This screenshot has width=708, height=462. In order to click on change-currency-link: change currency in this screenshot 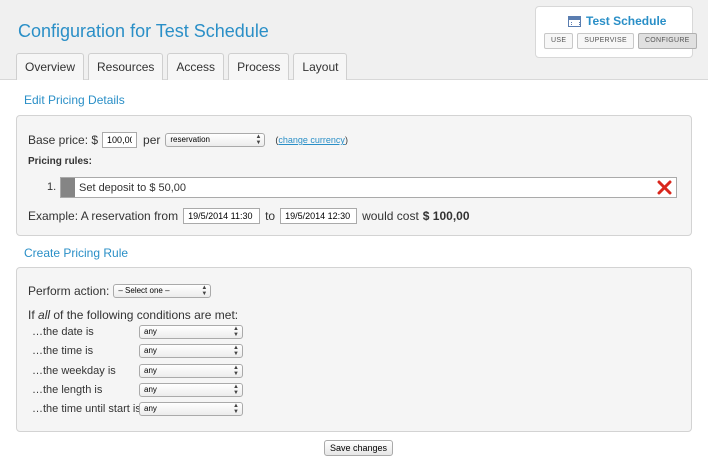, I will do `click(311, 140)`.